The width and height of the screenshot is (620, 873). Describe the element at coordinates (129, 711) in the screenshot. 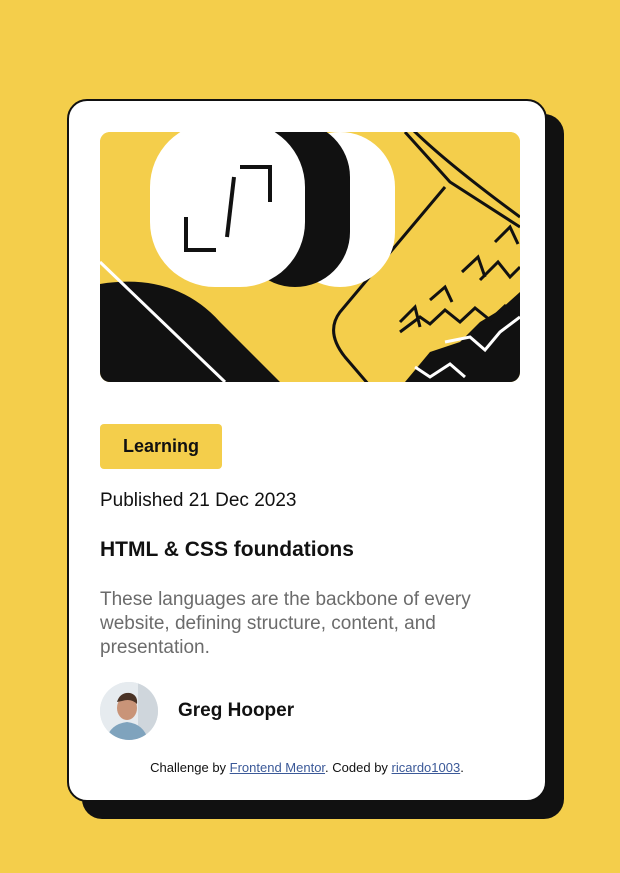

I see `avatar-photo-icon` at that location.